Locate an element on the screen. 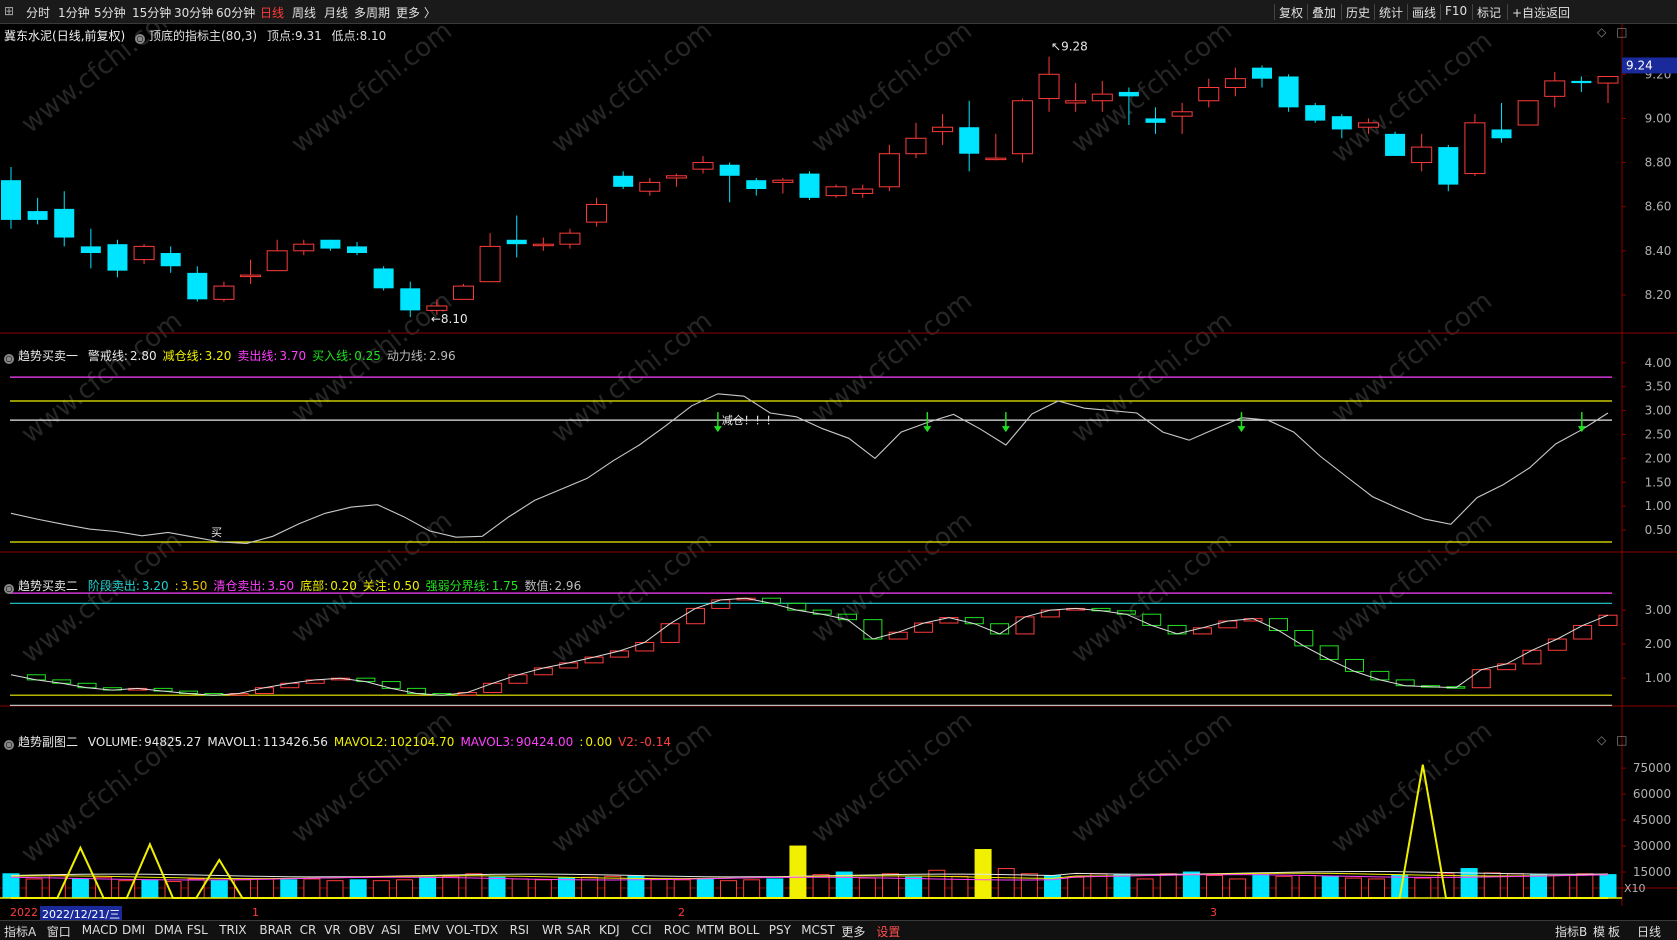  period-tab-5: 60分钟 is located at coordinates (235, 12).